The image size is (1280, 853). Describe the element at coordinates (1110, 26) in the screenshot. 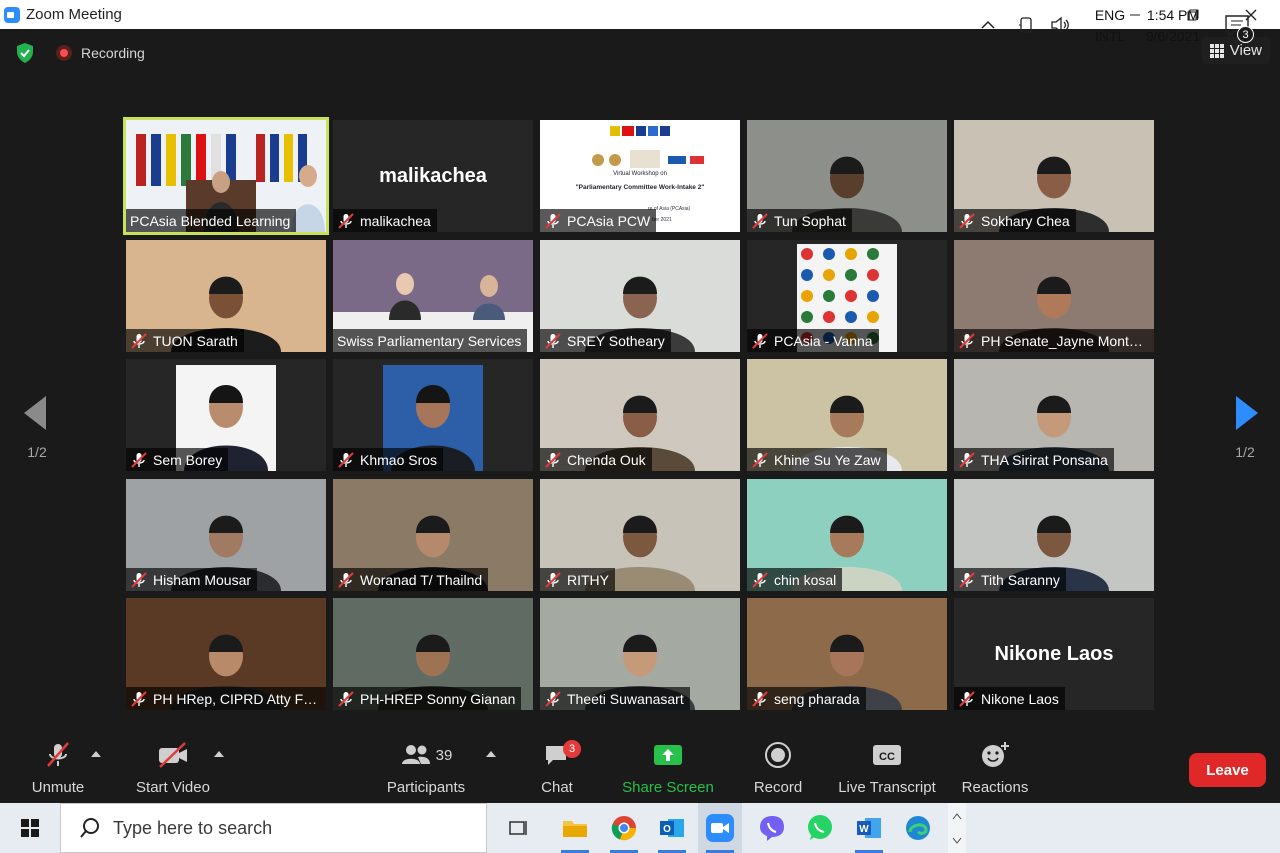

I see `input-language: ENG INTL` at that location.